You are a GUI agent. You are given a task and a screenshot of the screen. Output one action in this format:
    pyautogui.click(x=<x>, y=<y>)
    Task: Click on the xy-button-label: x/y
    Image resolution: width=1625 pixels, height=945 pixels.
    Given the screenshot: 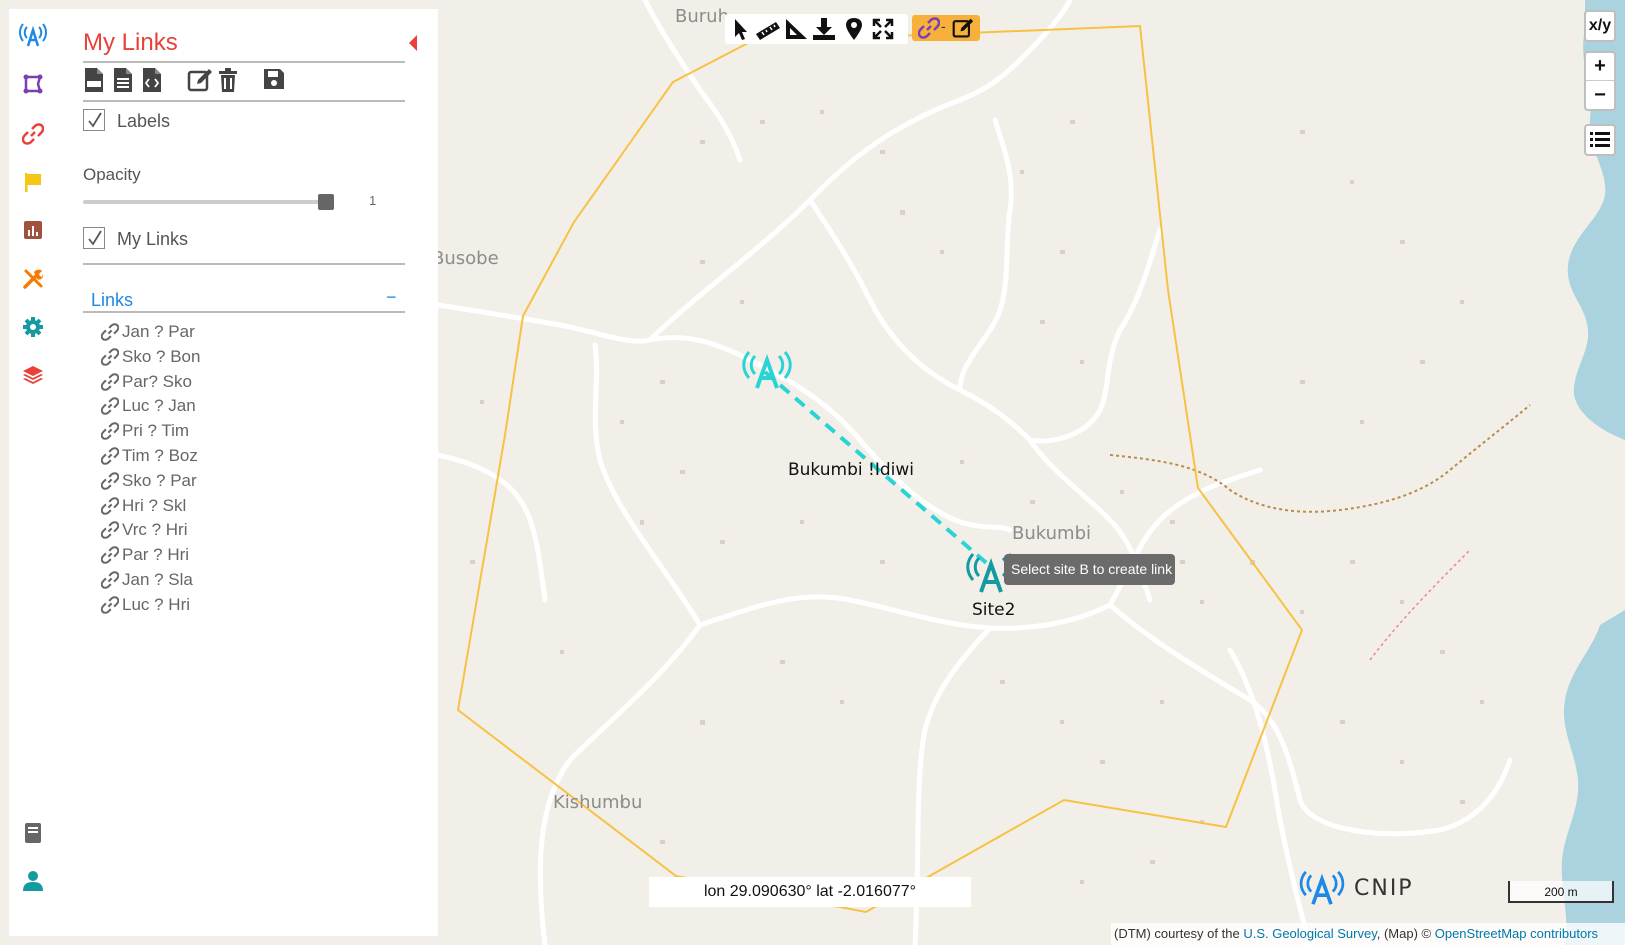 What is the action you would take?
    pyautogui.click(x=1600, y=25)
    